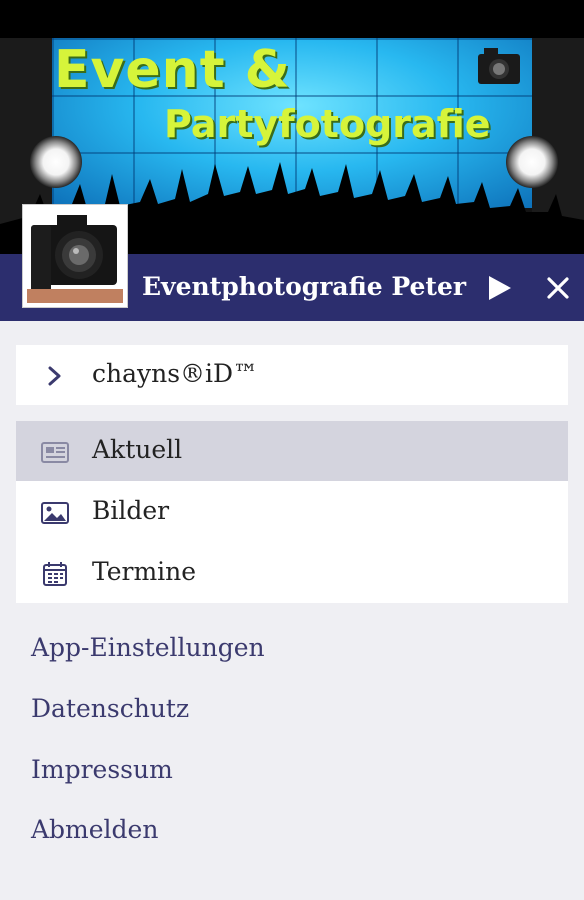  I want to click on status-bar, so click(292, 19).